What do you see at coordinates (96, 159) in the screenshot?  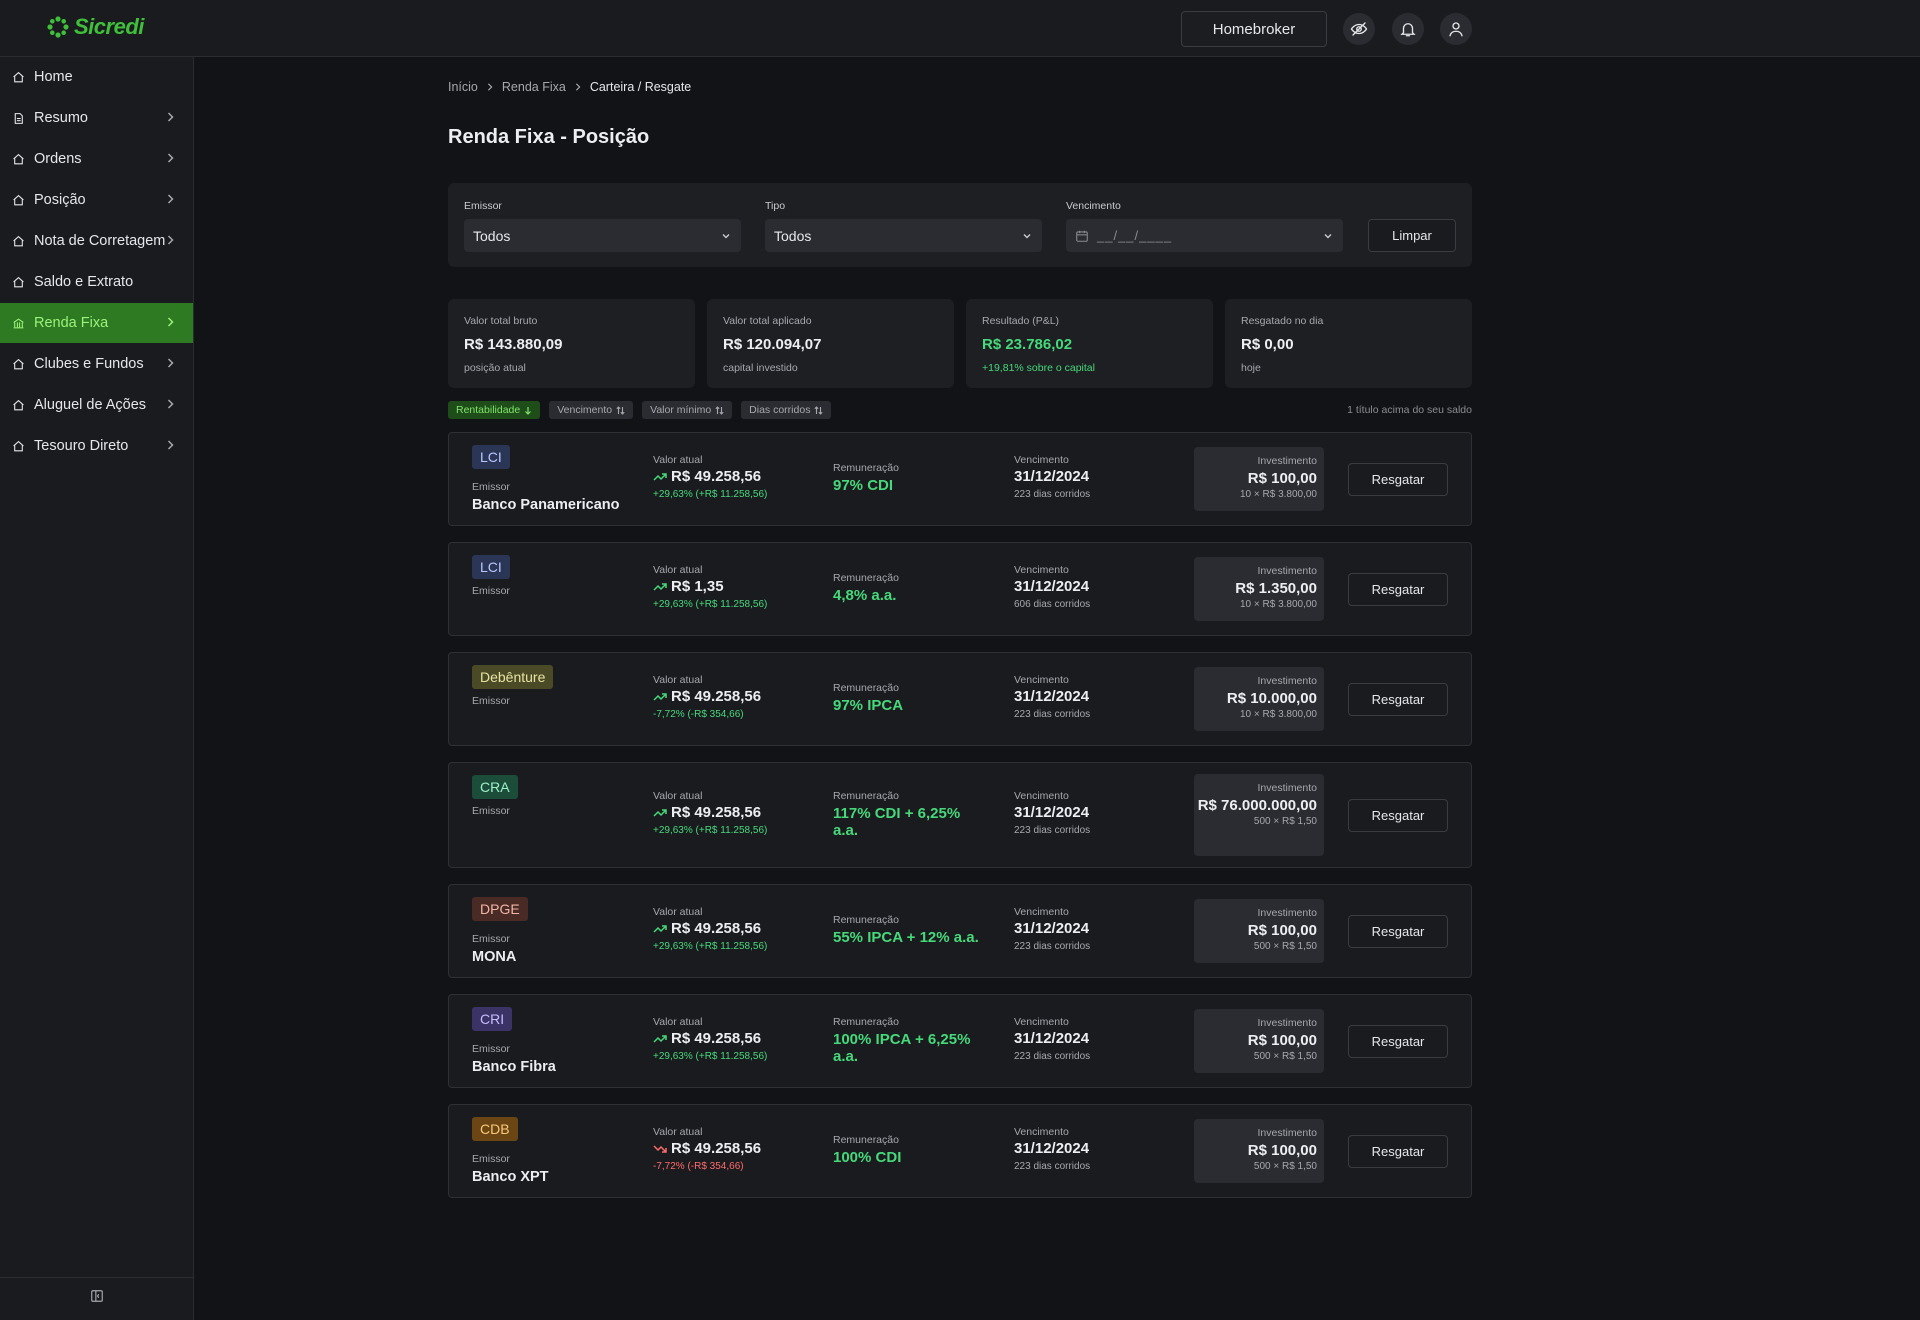 I see `sidebar-item-ordens: Ordens` at bounding box center [96, 159].